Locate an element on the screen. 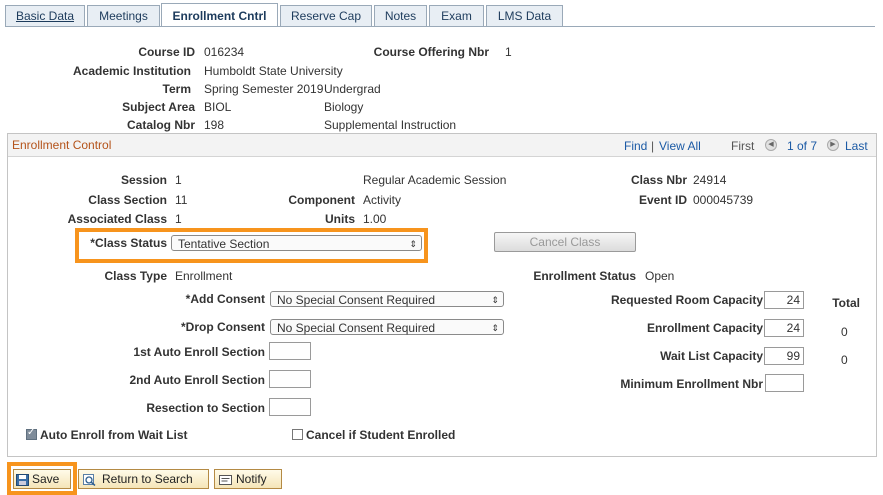  enrollment-capacity-input: 24 is located at coordinates (784, 328).